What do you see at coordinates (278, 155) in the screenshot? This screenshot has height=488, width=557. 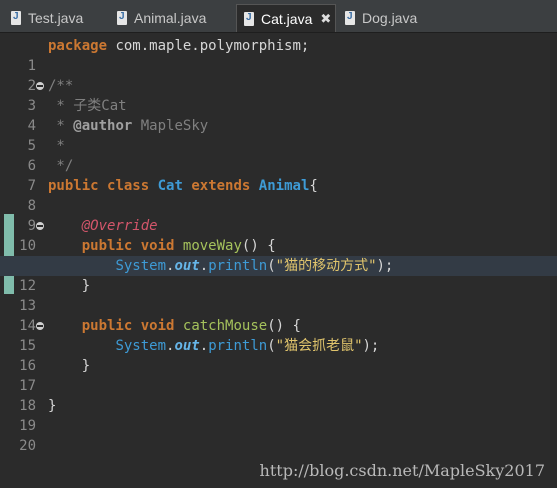 I see `code-line: 6 *` at bounding box center [278, 155].